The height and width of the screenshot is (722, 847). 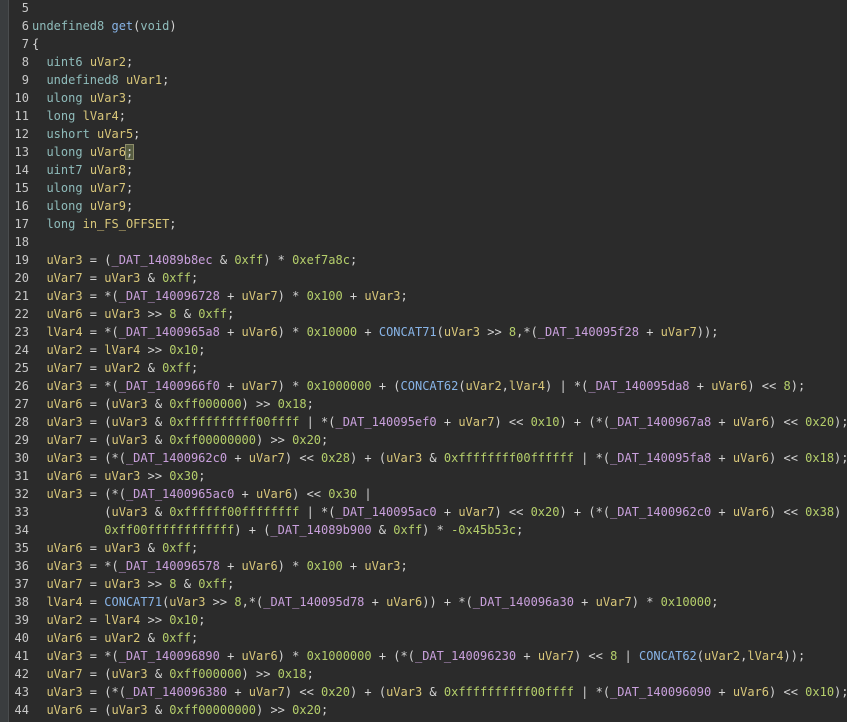 I want to click on function-name: CONCAT71, so click(x=133, y=602).